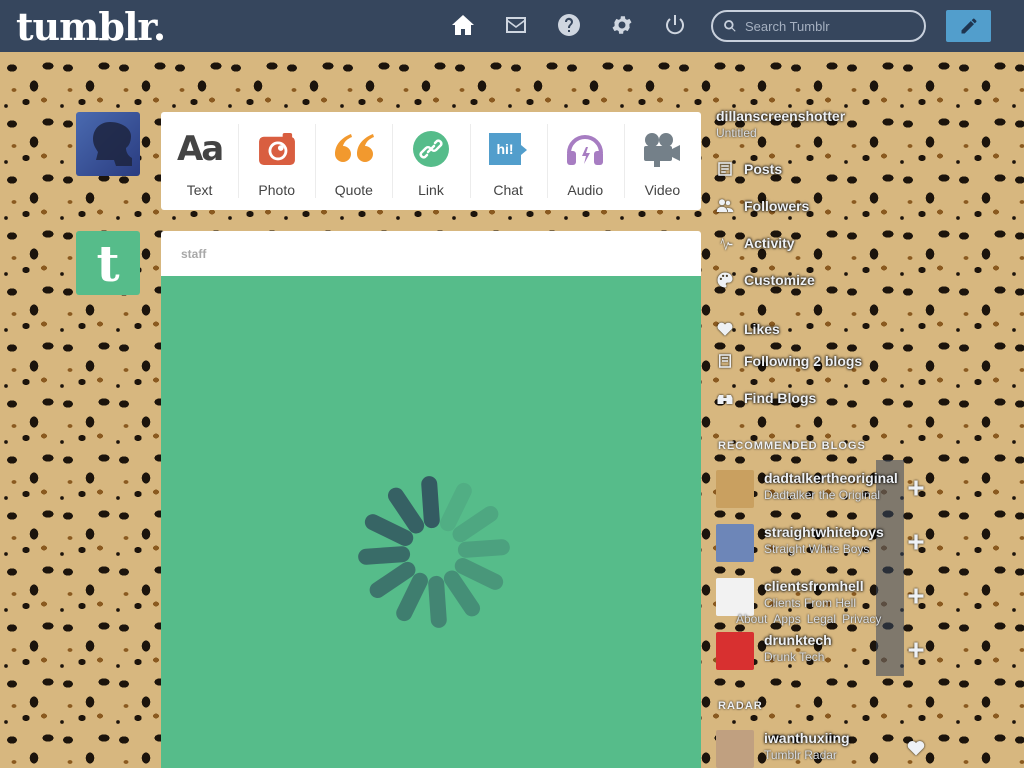 The height and width of the screenshot is (768, 1024). I want to click on sidebar-item-label: Following 2 blogs, so click(803, 361).